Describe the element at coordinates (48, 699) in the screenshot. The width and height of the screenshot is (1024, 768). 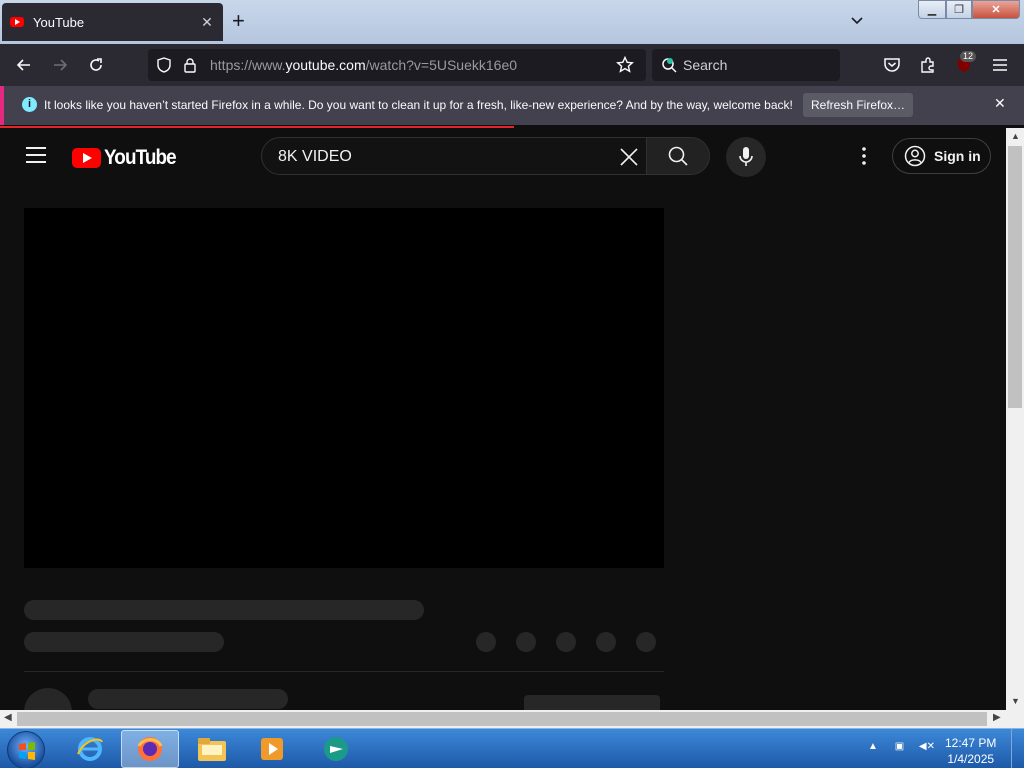
I see `avatar-placeholder` at that location.